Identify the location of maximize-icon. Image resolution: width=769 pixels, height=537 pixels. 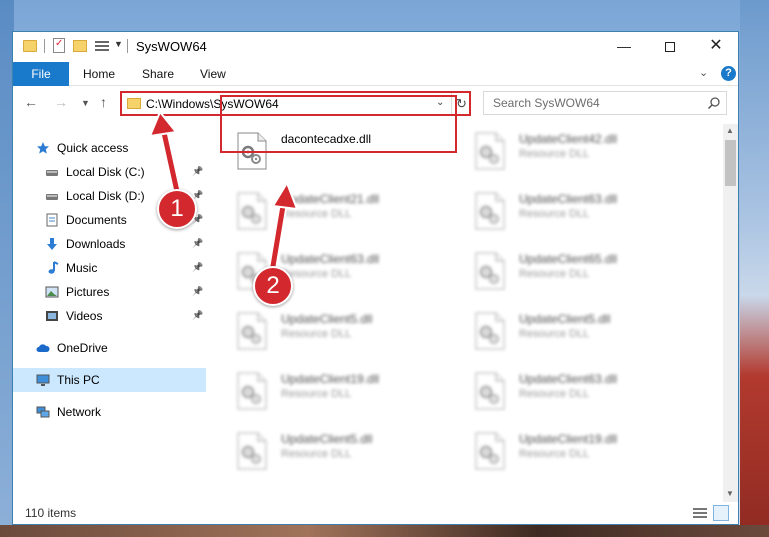
(670, 47).